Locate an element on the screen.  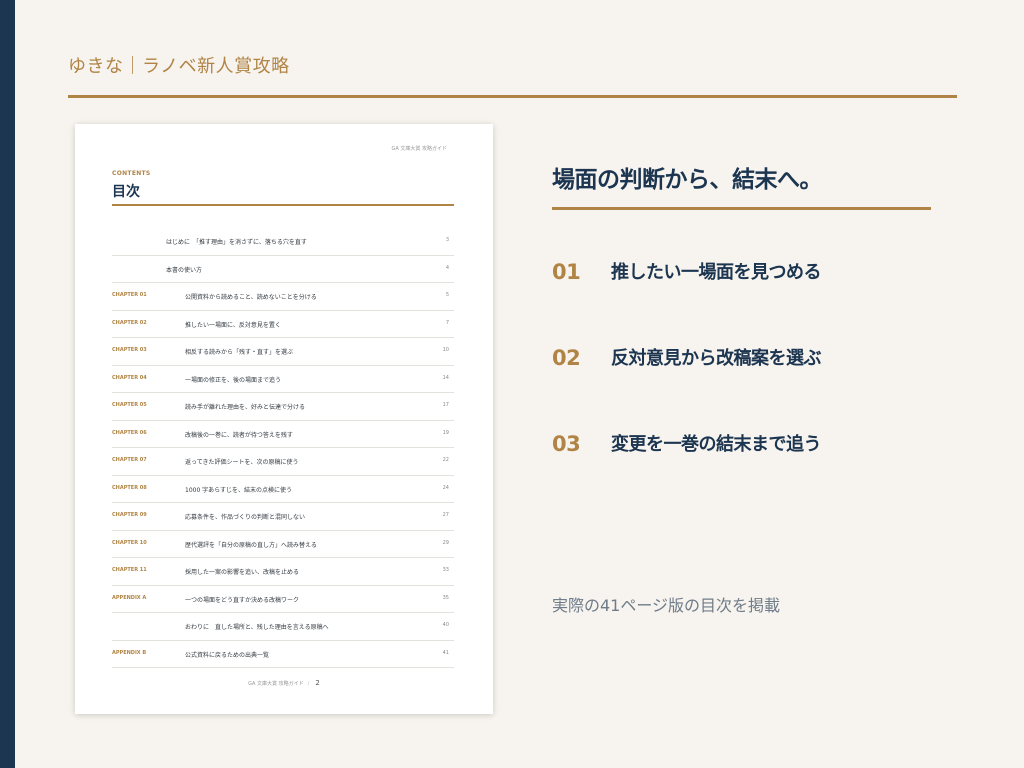
toc-chapter-label: CHAPTER 03 is located at coordinates (129, 350).